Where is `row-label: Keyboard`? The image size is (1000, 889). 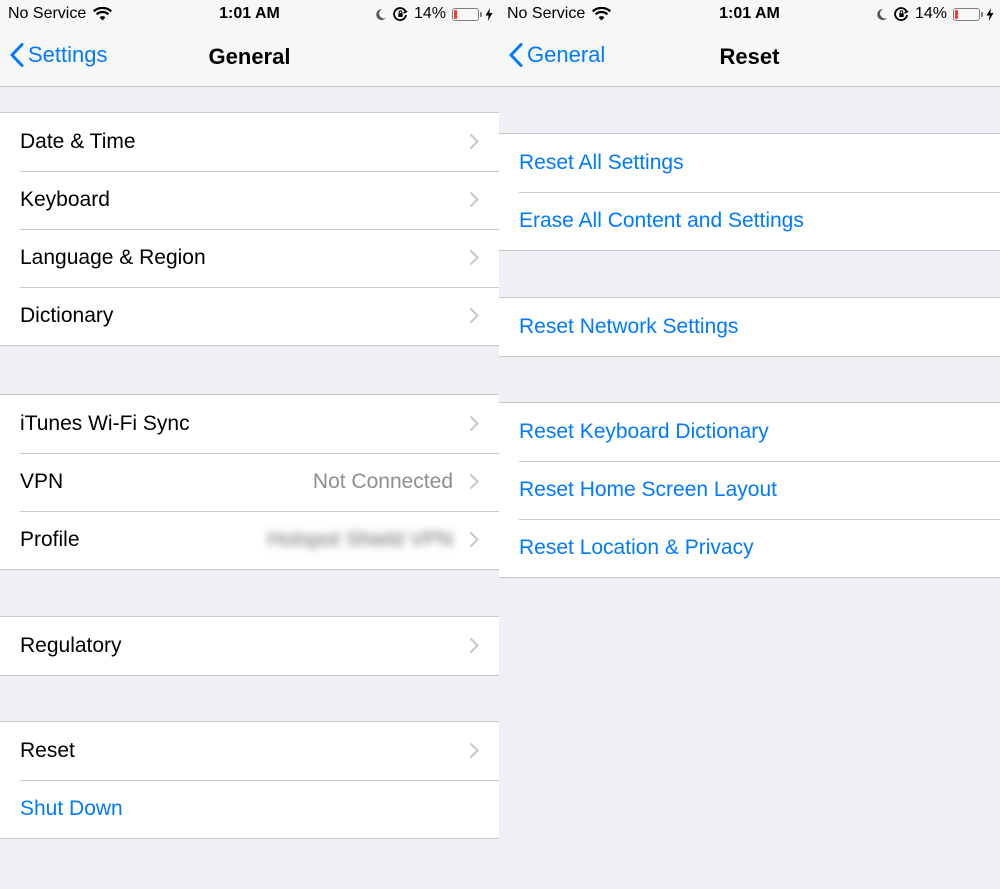 row-label: Keyboard is located at coordinates (65, 199).